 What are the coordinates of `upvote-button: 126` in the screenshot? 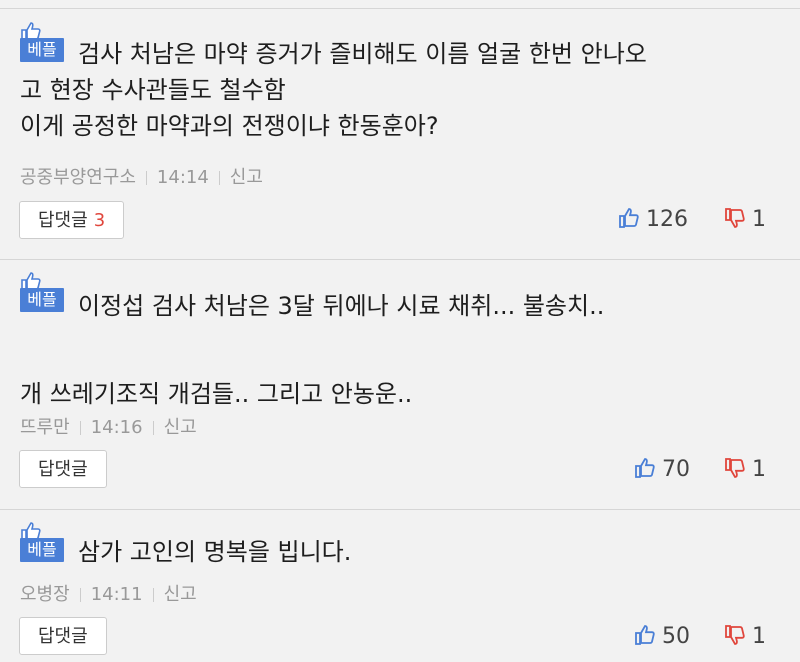 It's located at (653, 220).